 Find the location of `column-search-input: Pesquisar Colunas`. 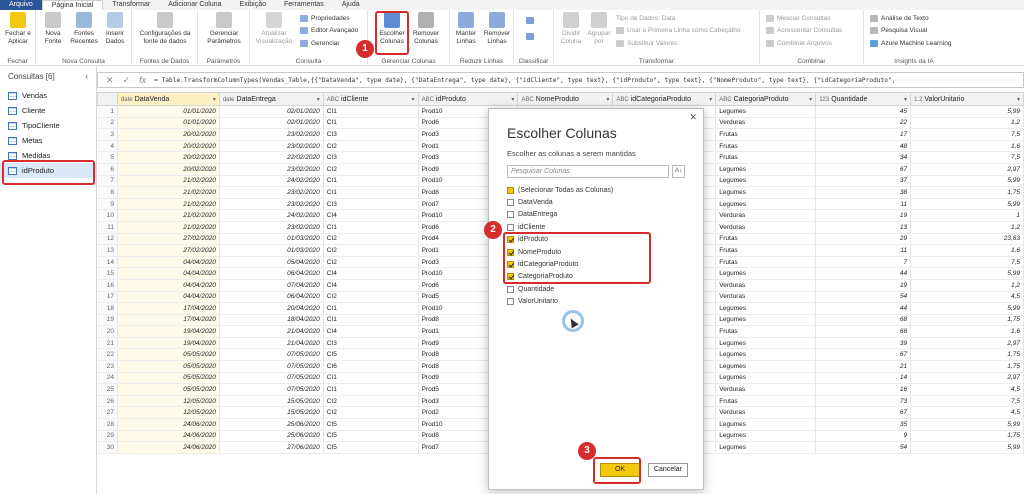

column-search-input: Pesquisar Colunas is located at coordinates (588, 171).